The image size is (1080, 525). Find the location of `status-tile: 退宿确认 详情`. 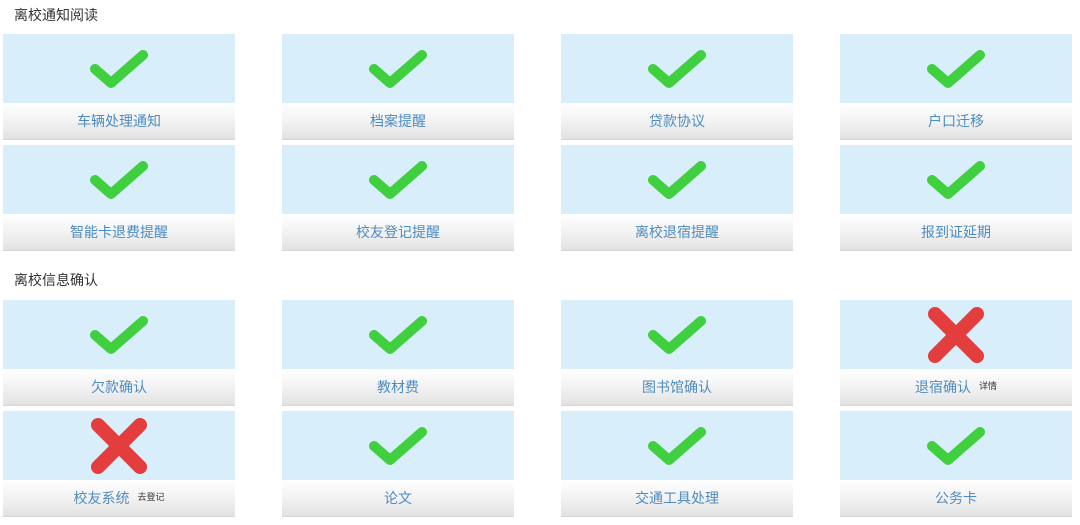

status-tile: 退宿确认 详情 is located at coordinates (956, 353).